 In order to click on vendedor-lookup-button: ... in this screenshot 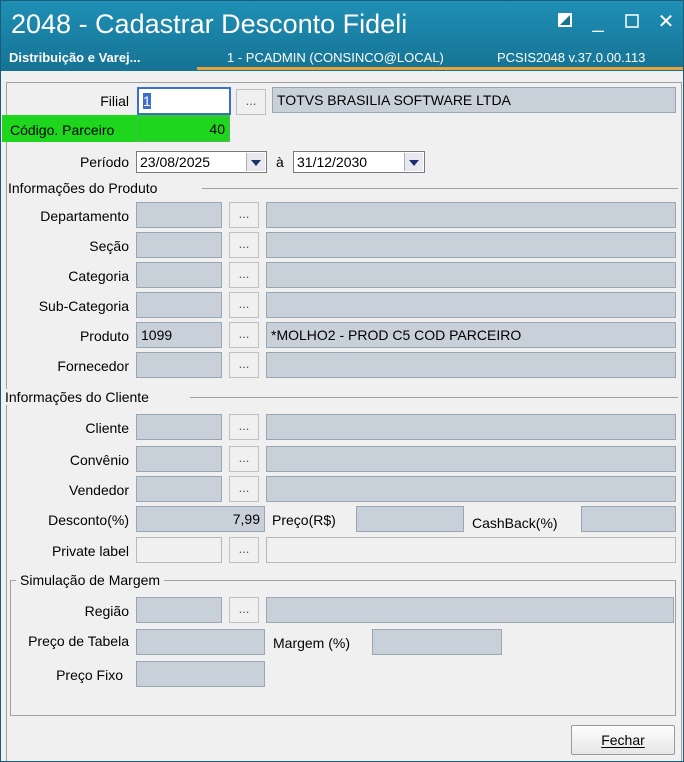, I will do `click(244, 489)`.